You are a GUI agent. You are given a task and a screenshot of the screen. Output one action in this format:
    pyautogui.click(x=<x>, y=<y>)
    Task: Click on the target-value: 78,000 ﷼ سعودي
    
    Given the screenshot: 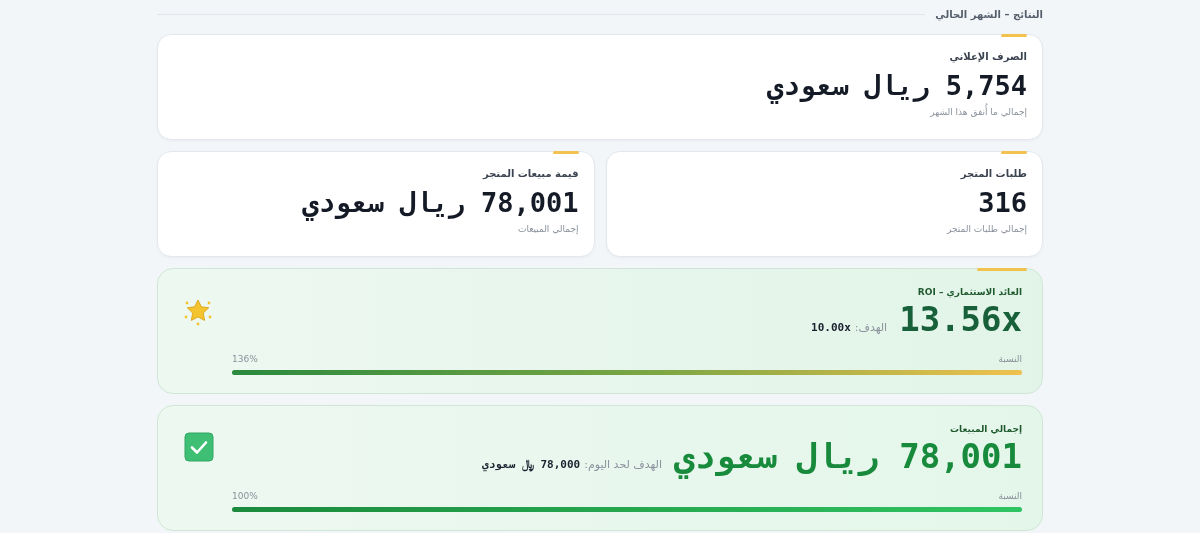 What is the action you would take?
    pyautogui.click(x=531, y=464)
    